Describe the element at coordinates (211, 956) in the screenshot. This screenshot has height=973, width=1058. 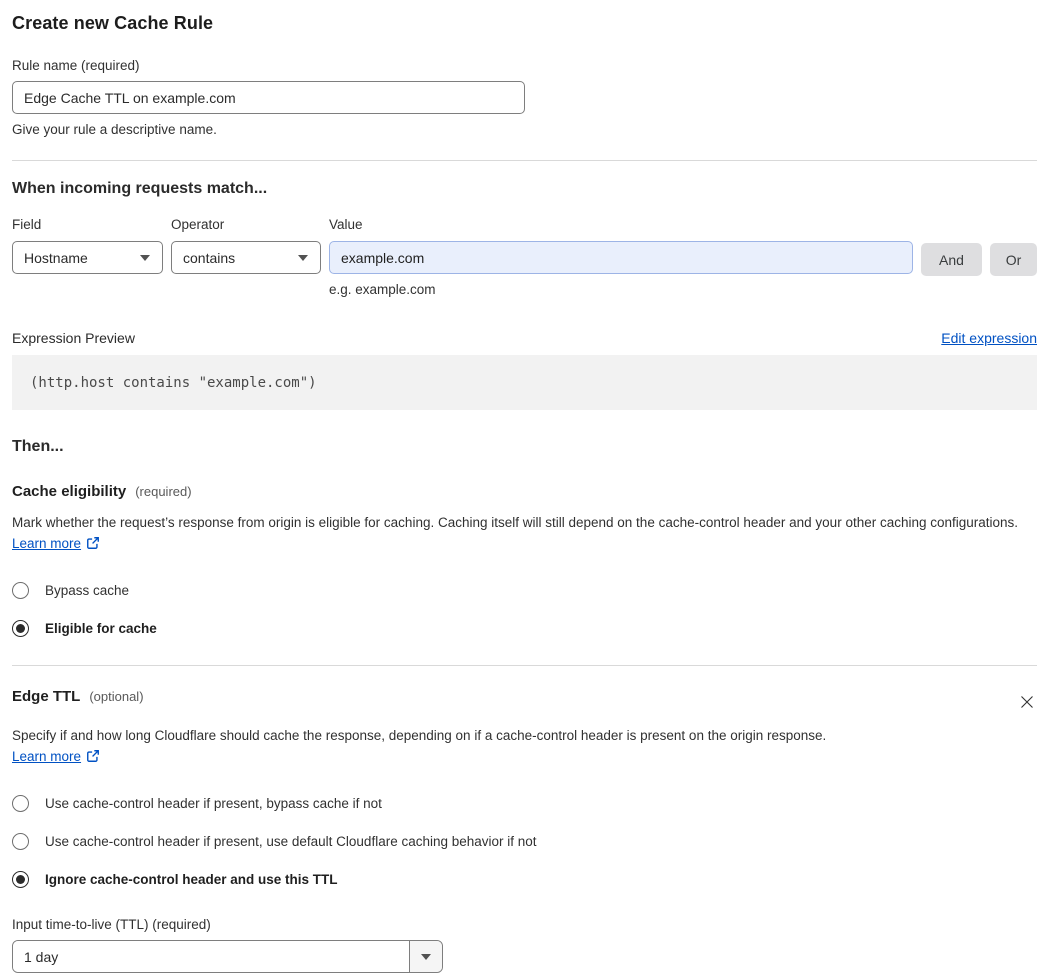
I see `ttl-input` at that location.